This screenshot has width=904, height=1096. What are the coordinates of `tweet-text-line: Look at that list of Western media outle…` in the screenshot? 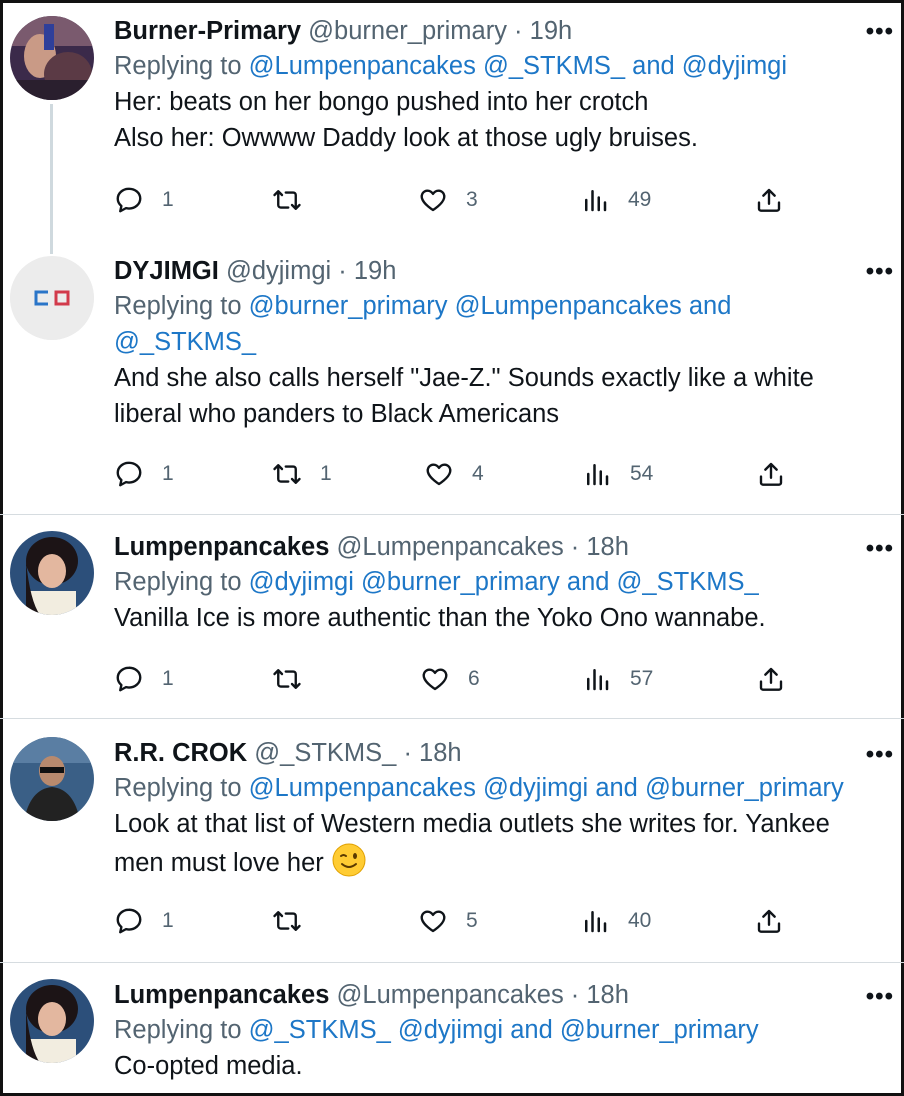 It's located at (472, 824).